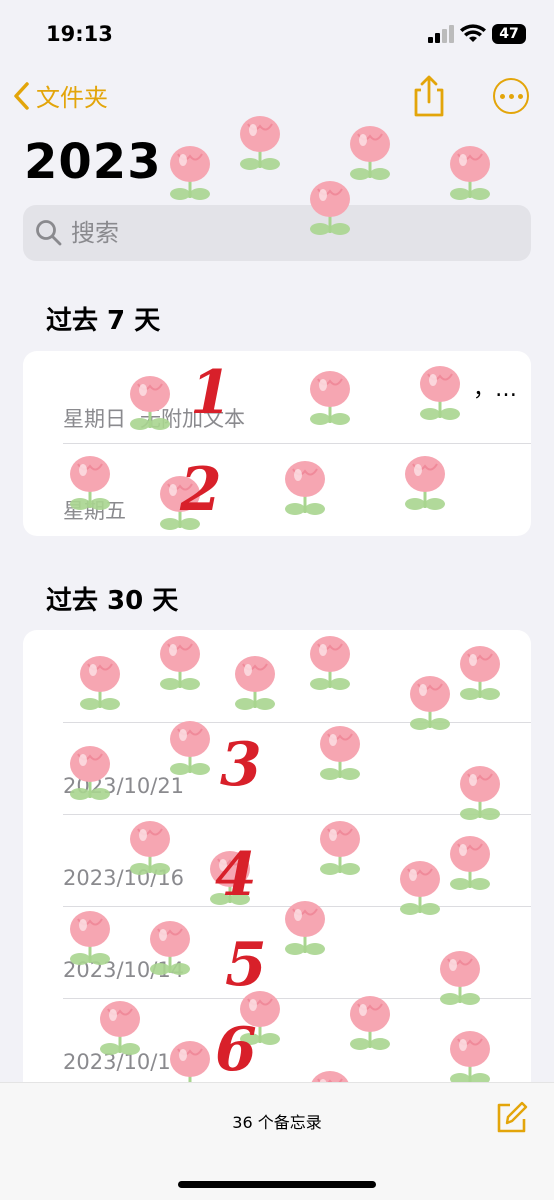 The image size is (554, 1200). Describe the element at coordinates (103, 321) in the screenshot. I see `section-header-7-days: 过去 7 天` at that location.